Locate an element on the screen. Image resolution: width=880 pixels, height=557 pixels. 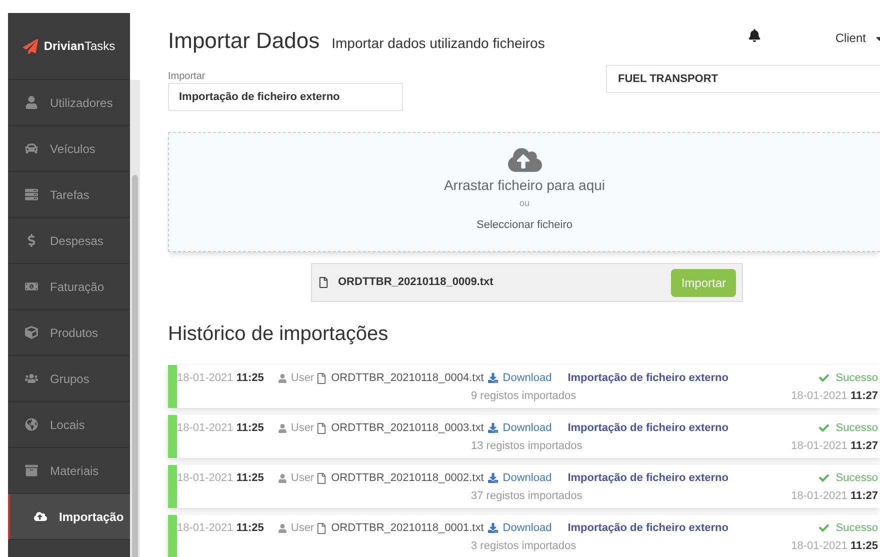
brand-name: DrivianTasks is located at coordinates (80, 46).